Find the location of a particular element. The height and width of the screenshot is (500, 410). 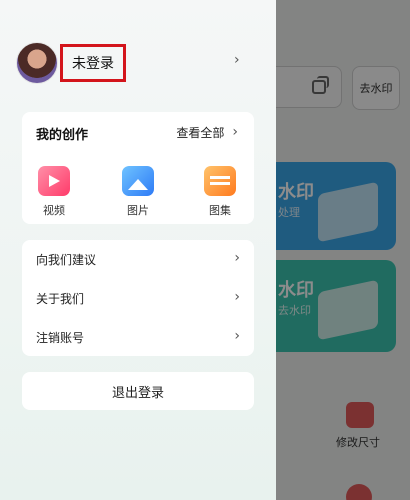

login-highlight-box: 未登录 is located at coordinates (93, 63).